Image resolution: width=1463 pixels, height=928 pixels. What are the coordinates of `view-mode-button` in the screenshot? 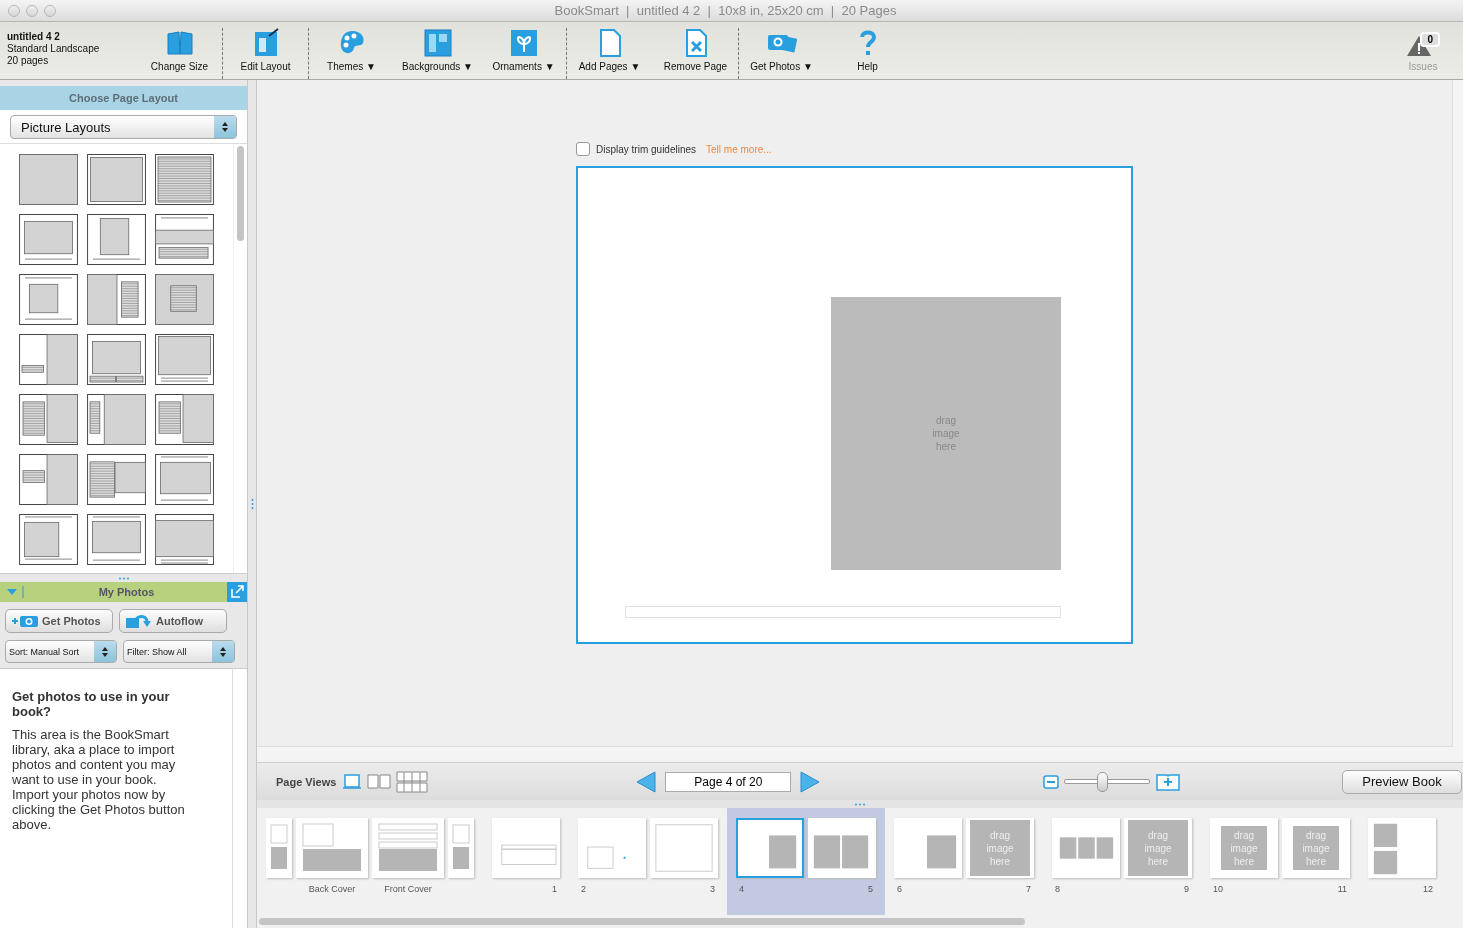 It's located at (412, 781).